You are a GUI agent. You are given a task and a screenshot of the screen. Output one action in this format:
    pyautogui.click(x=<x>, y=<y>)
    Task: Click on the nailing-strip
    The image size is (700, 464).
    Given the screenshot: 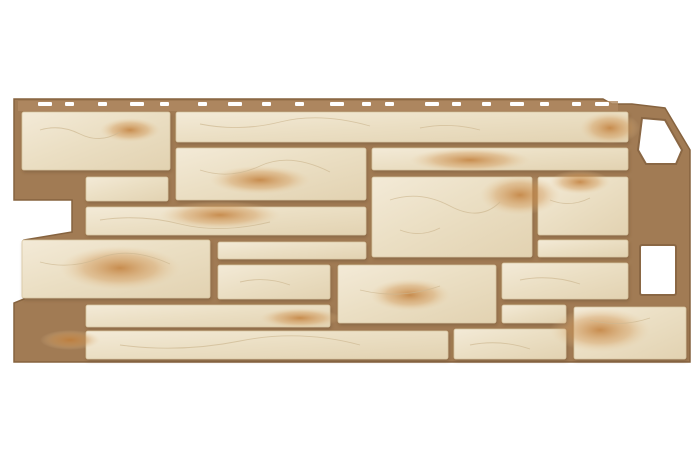 What is the action you would take?
    pyautogui.click(x=318, y=106)
    